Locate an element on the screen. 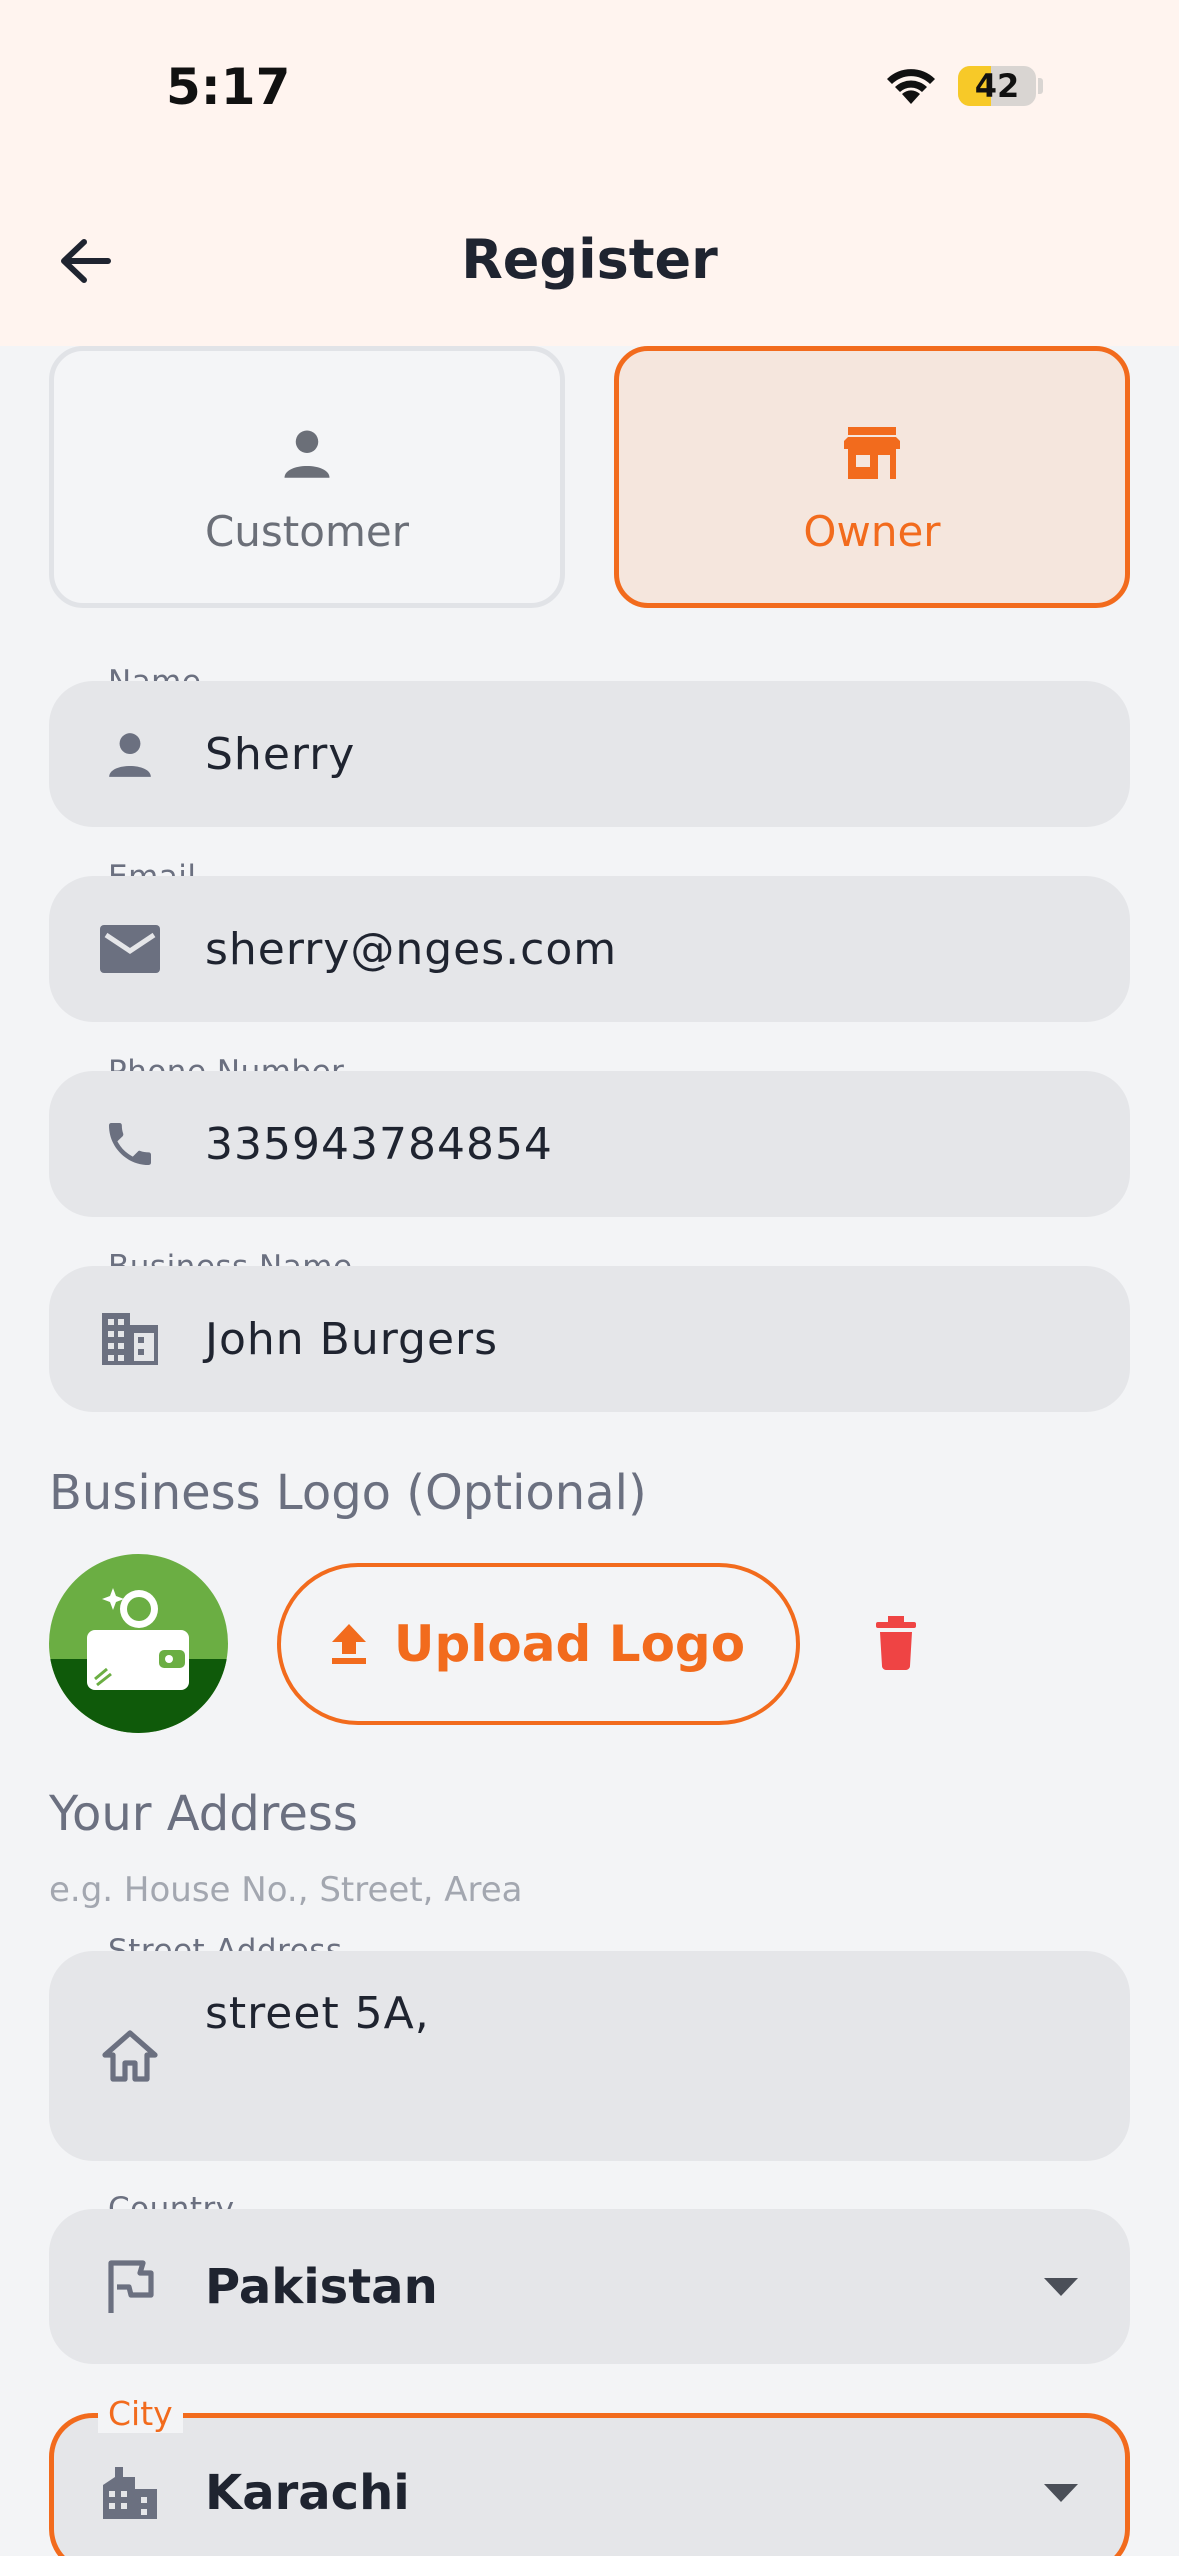  role-owner-card: Owner is located at coordinates (872, 477).